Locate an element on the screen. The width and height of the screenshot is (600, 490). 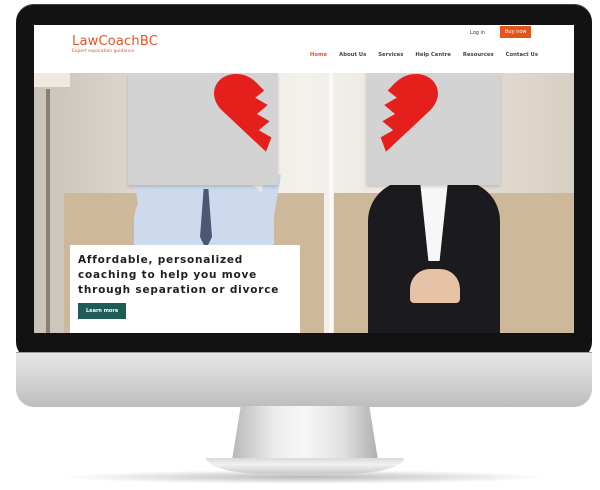
nav-contact-us: Contact Us is located at coordinates (522, 55).